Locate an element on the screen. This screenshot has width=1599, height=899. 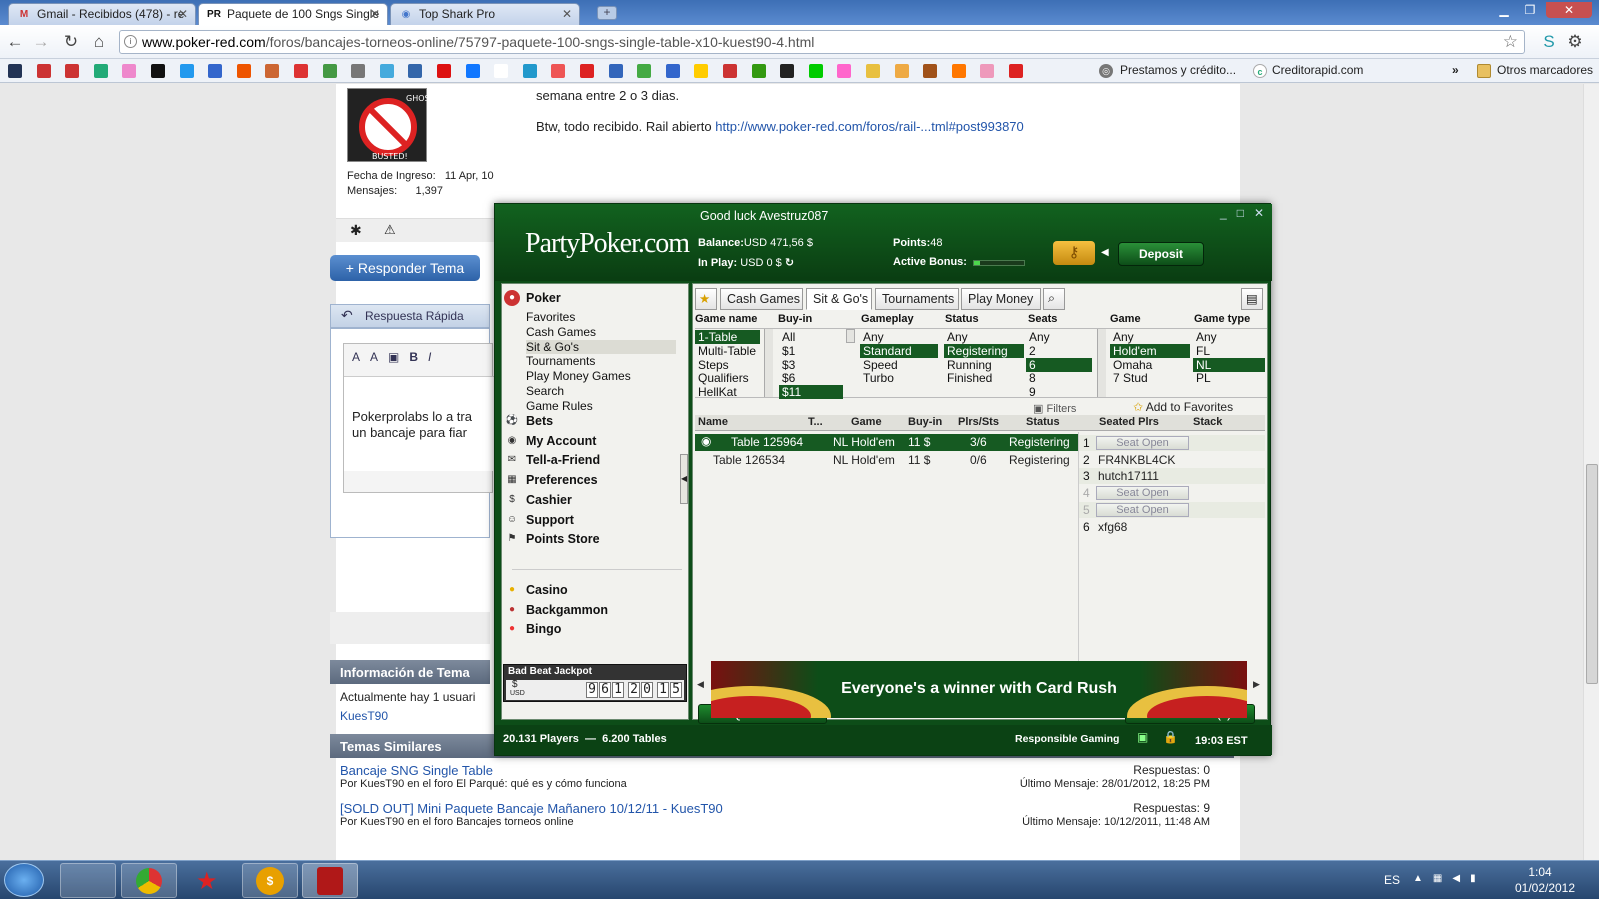
signal-icon: ▮ is located at coordinates (1478, 878).